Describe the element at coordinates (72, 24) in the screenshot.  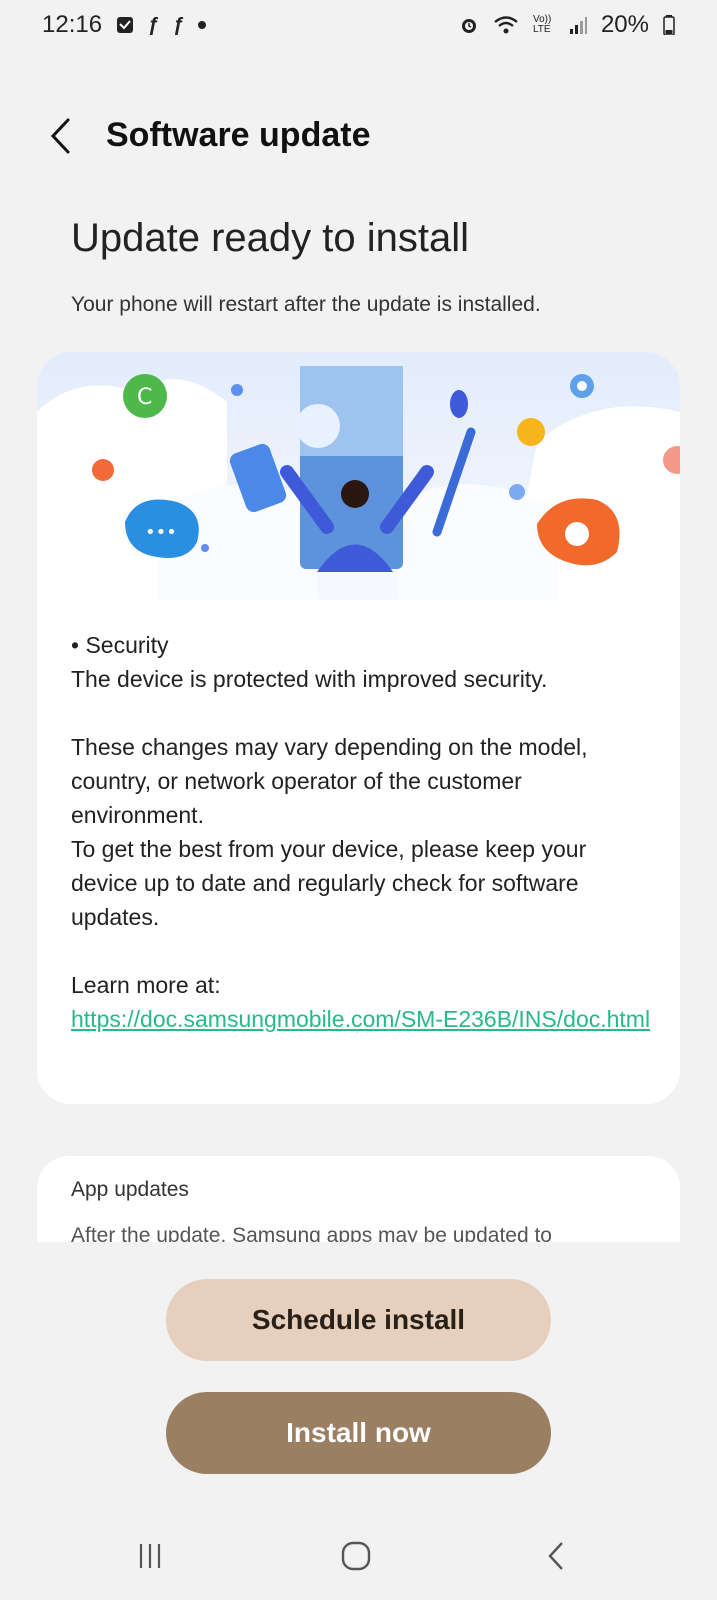
I see `status-time: 12:16` at that location.